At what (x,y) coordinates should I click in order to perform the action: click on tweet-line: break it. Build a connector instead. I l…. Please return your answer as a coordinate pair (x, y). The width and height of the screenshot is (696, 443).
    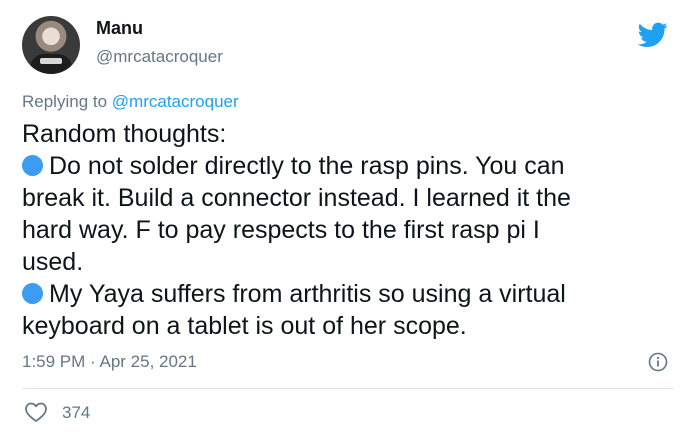
    Looking at the image, I should click on (296, 198).